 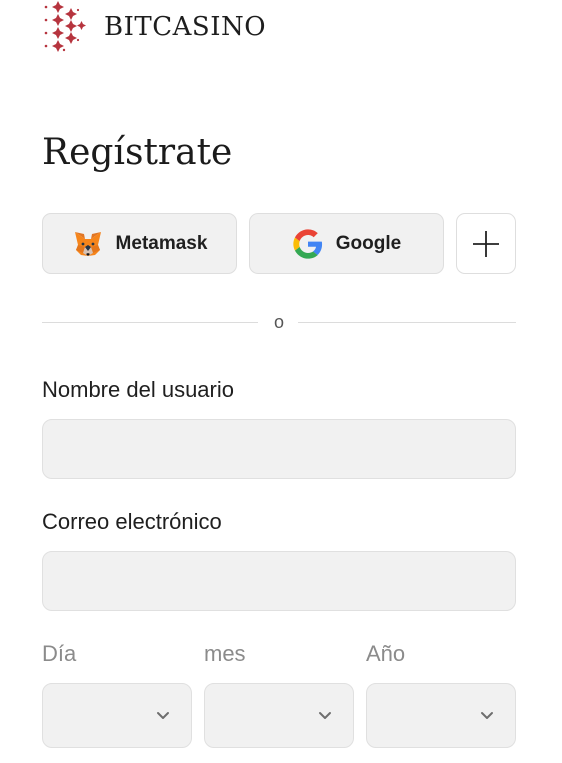 I want to click on google-label: Google, so click(x=368, y=243).